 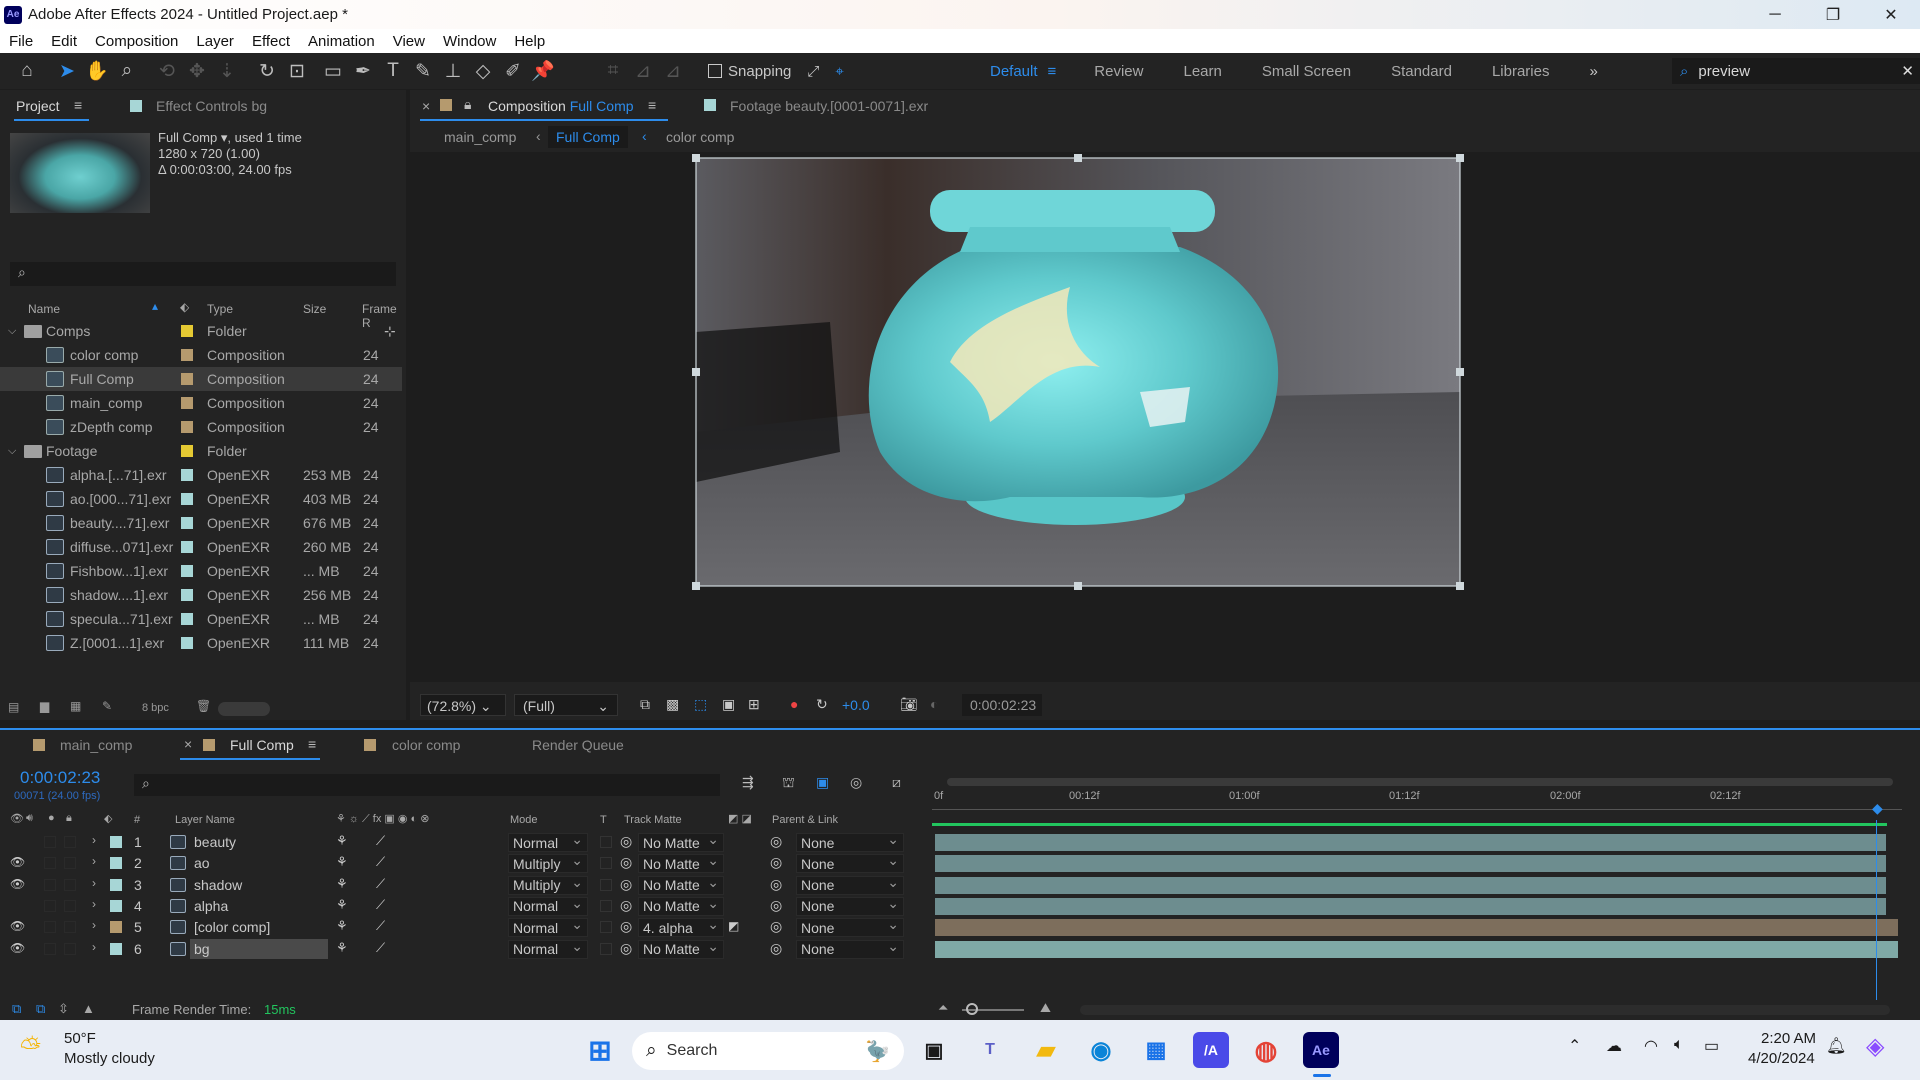 What do you see at coordinates (839, 71) in the screenshot?
I see `snap-target-icon: ⌖` at bounding box center [839, 71].